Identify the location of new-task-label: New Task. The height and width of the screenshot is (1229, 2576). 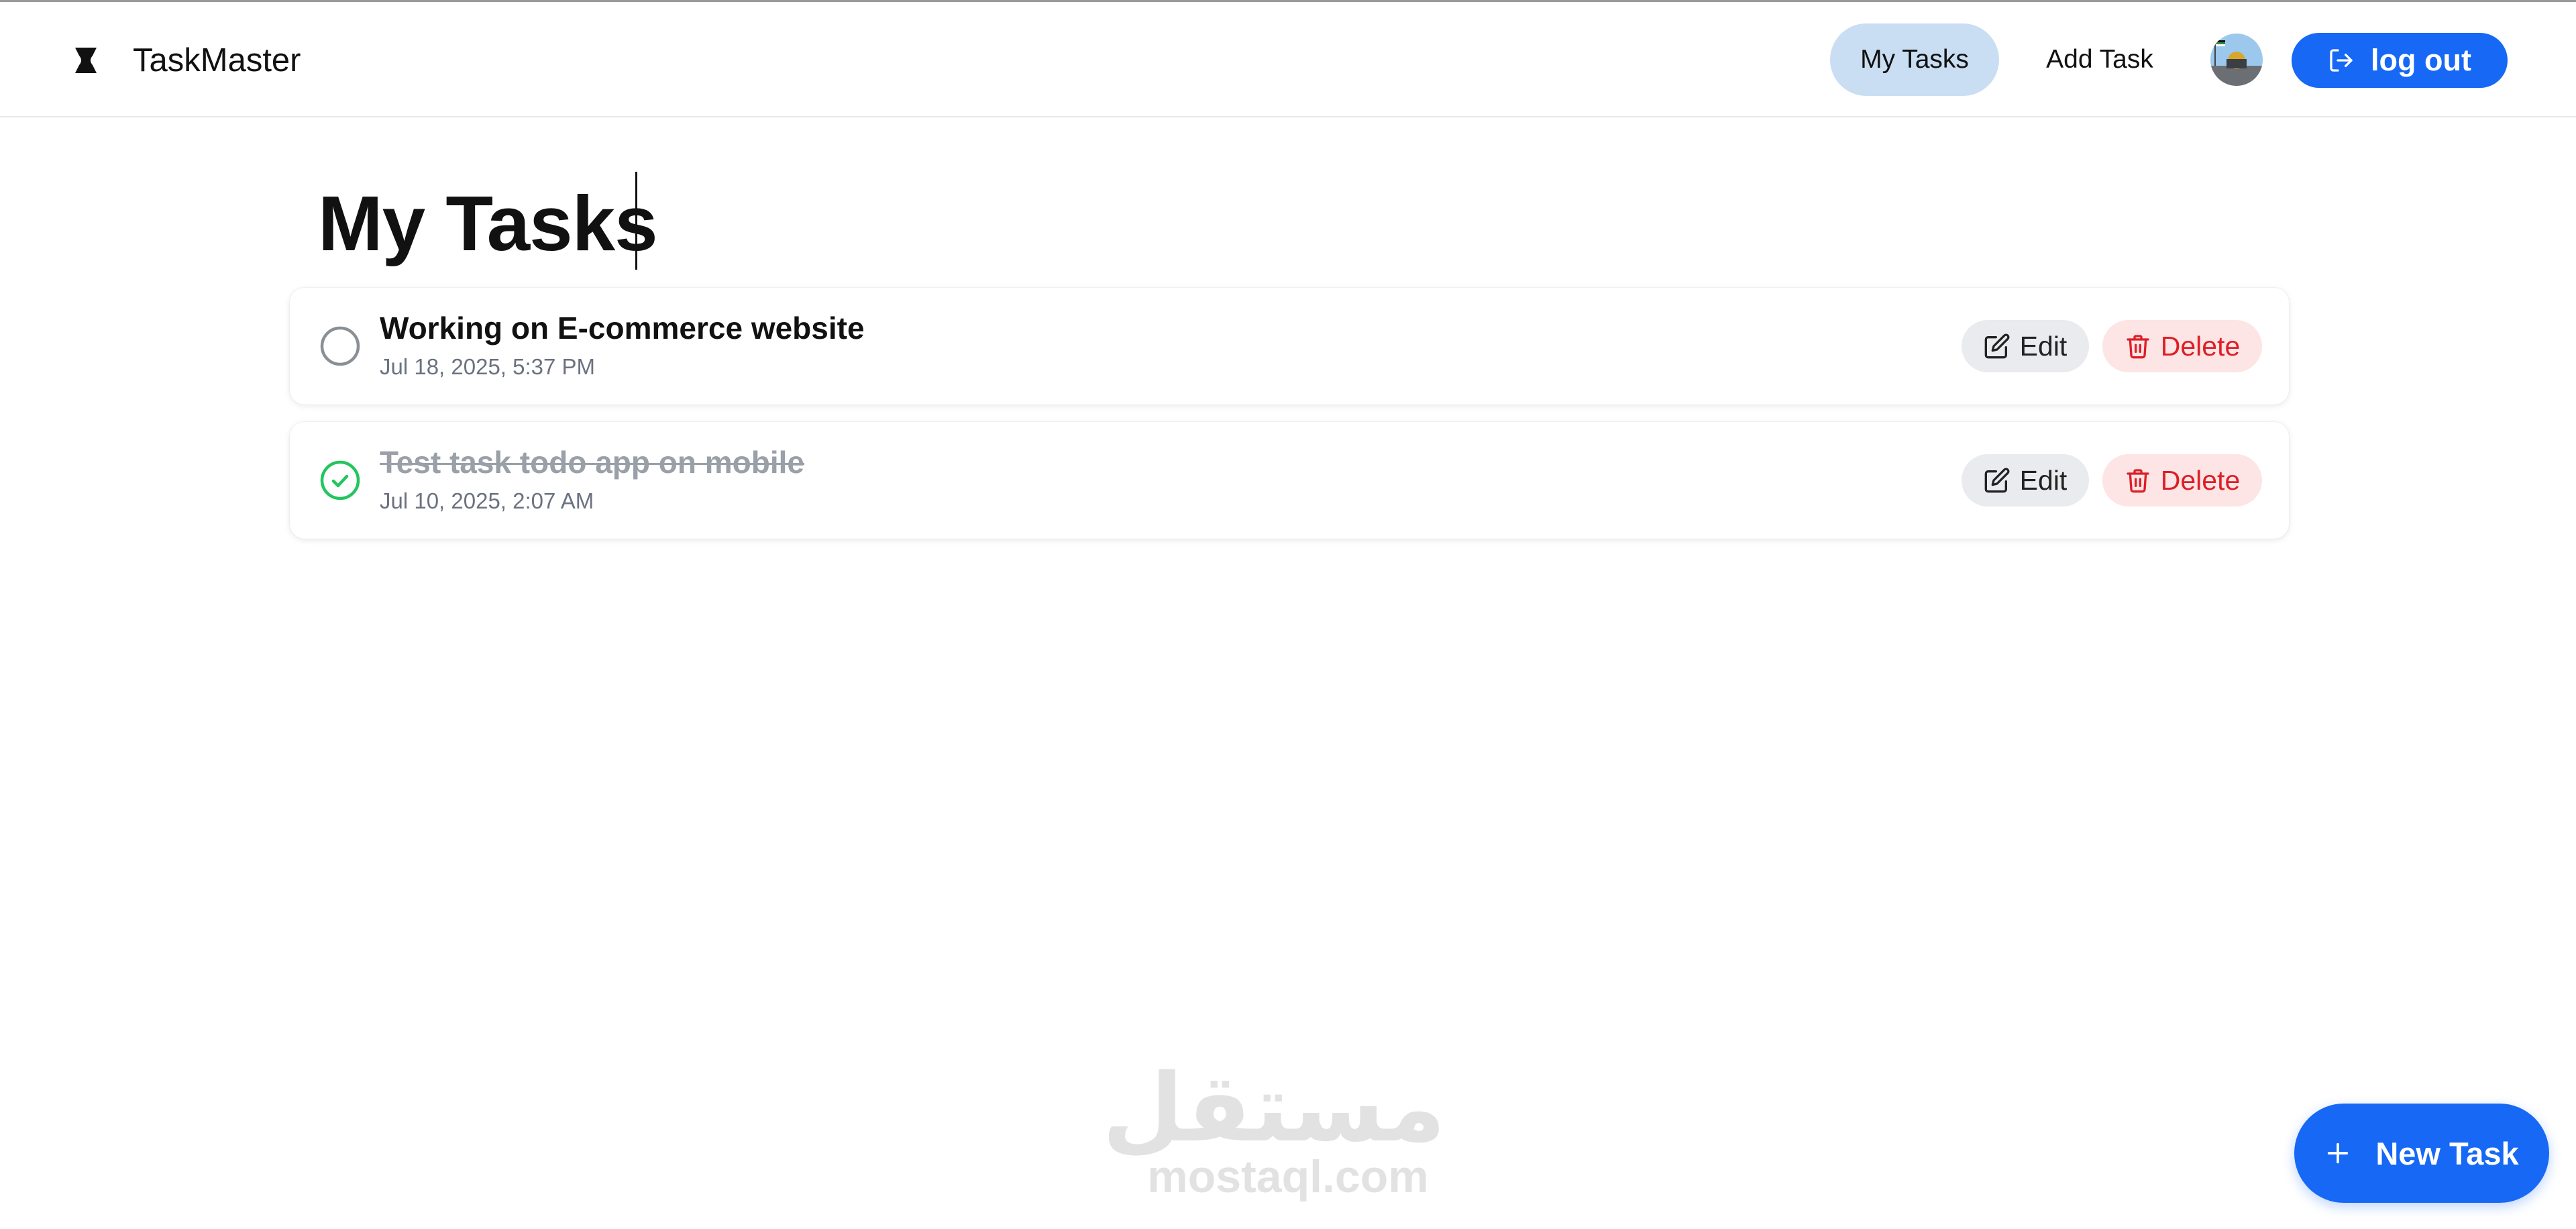
(2447, 1153).